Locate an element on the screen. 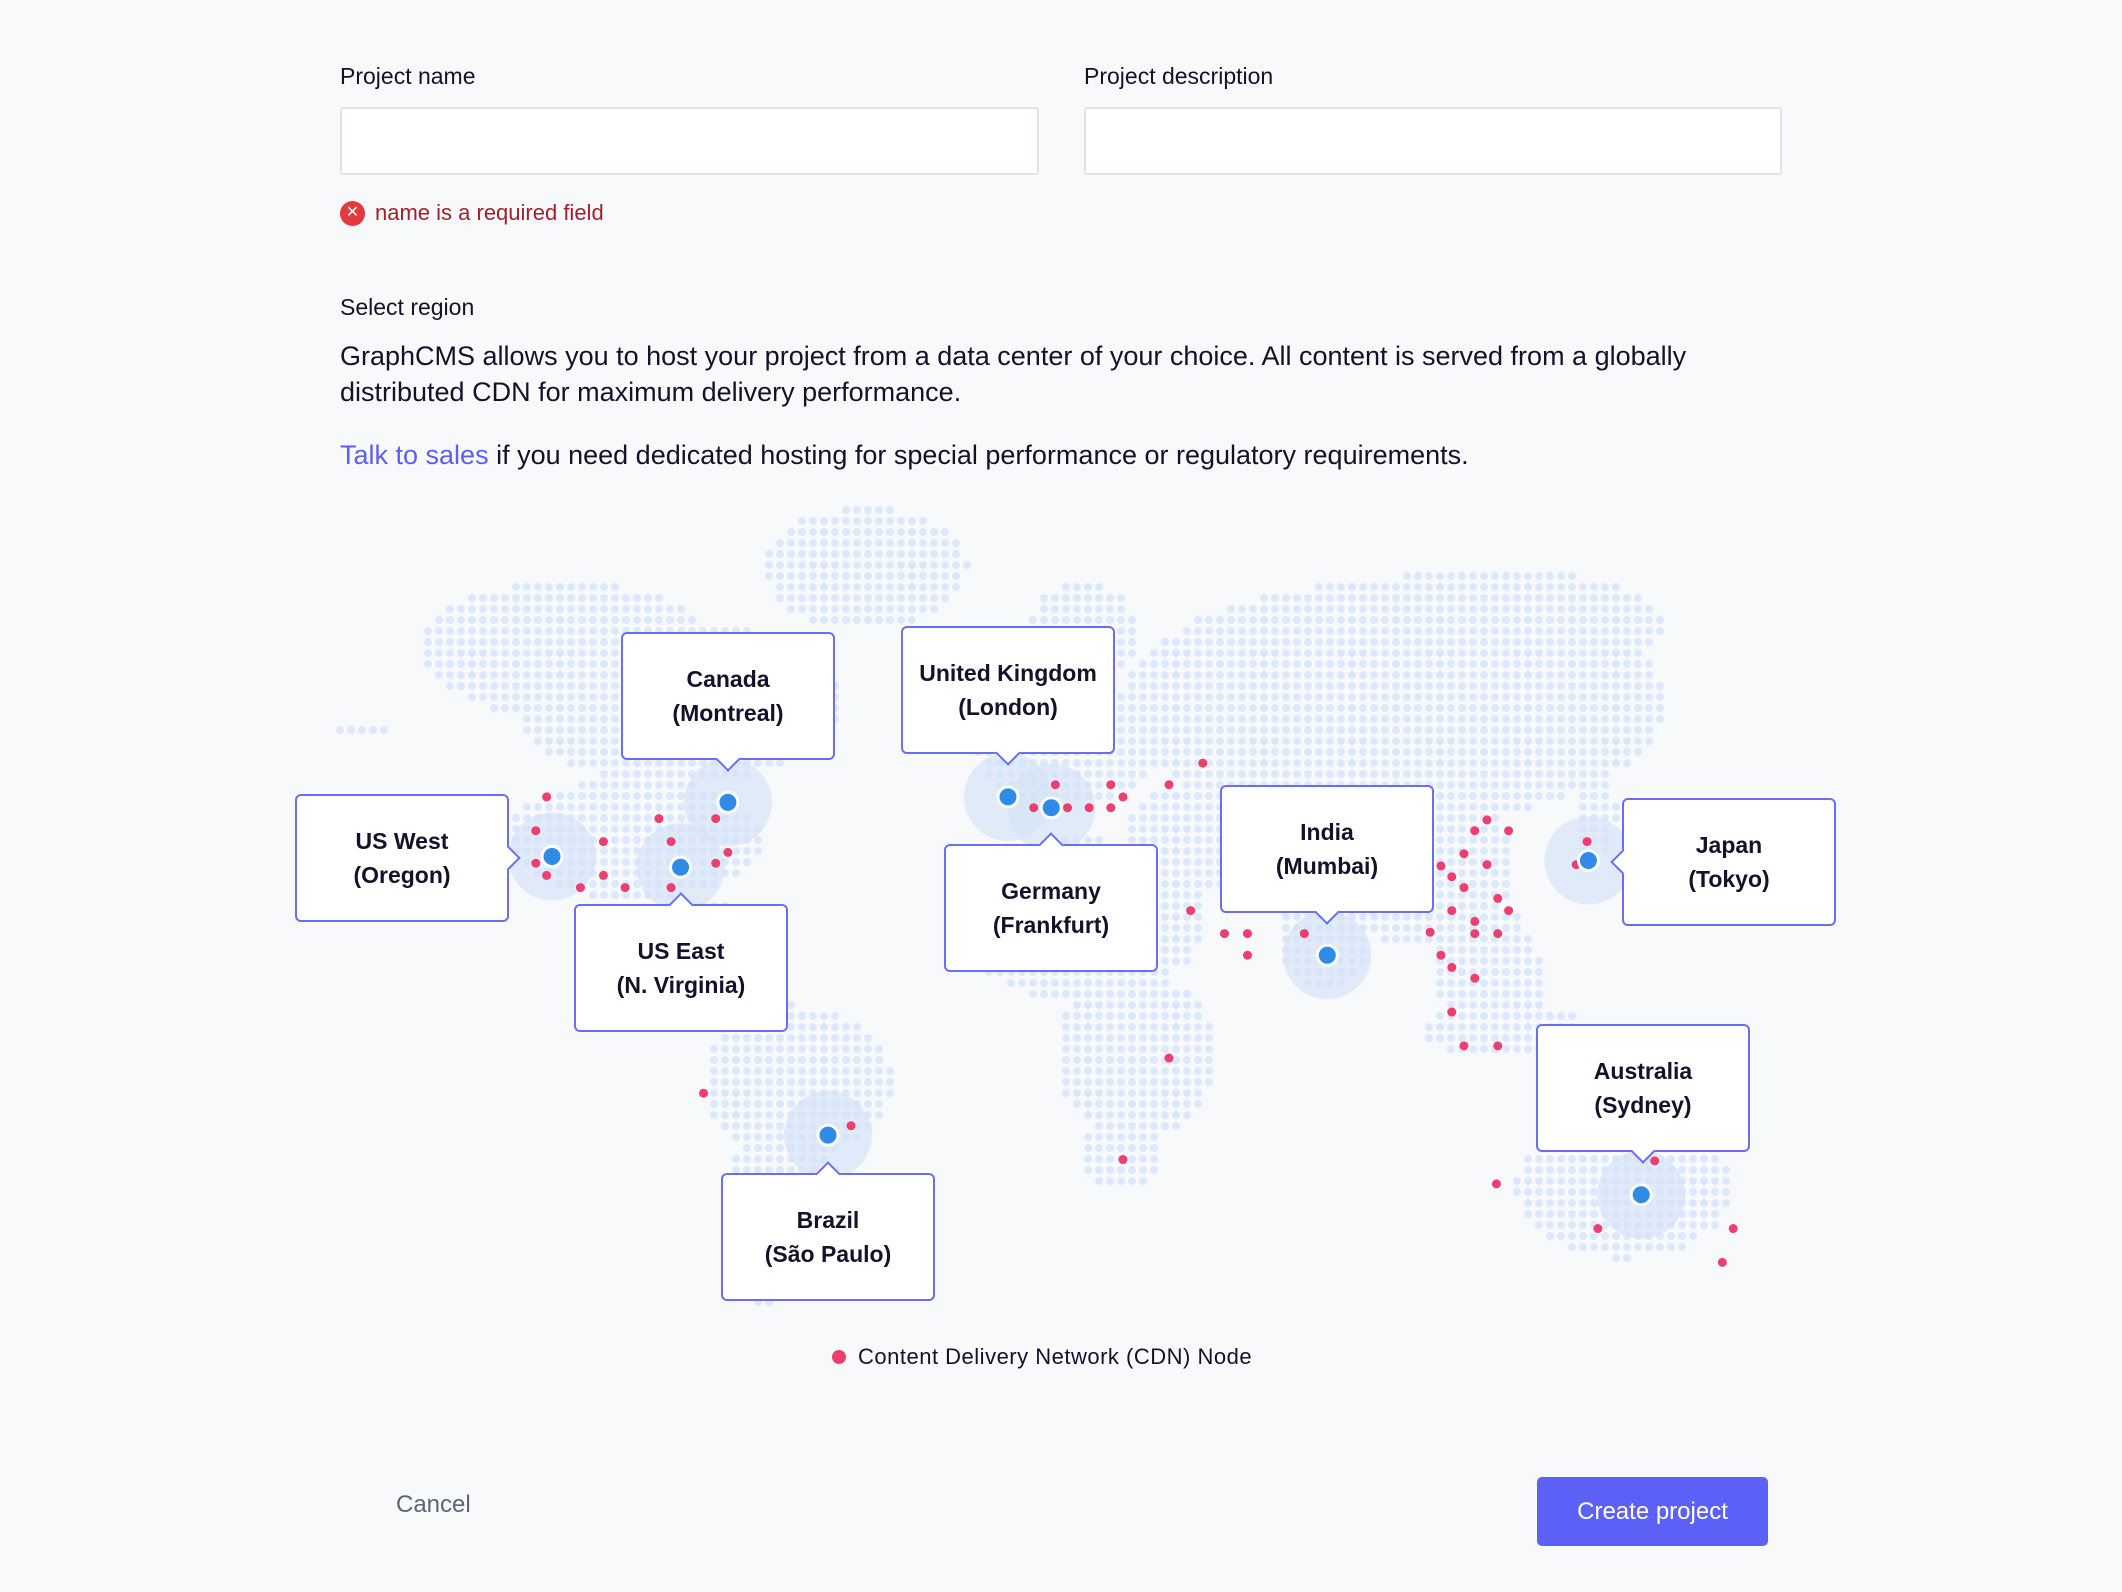 This screenshot has height=1592, width=2122. region-card: US East (N. Virginia) is located at coordinates (681, 962).